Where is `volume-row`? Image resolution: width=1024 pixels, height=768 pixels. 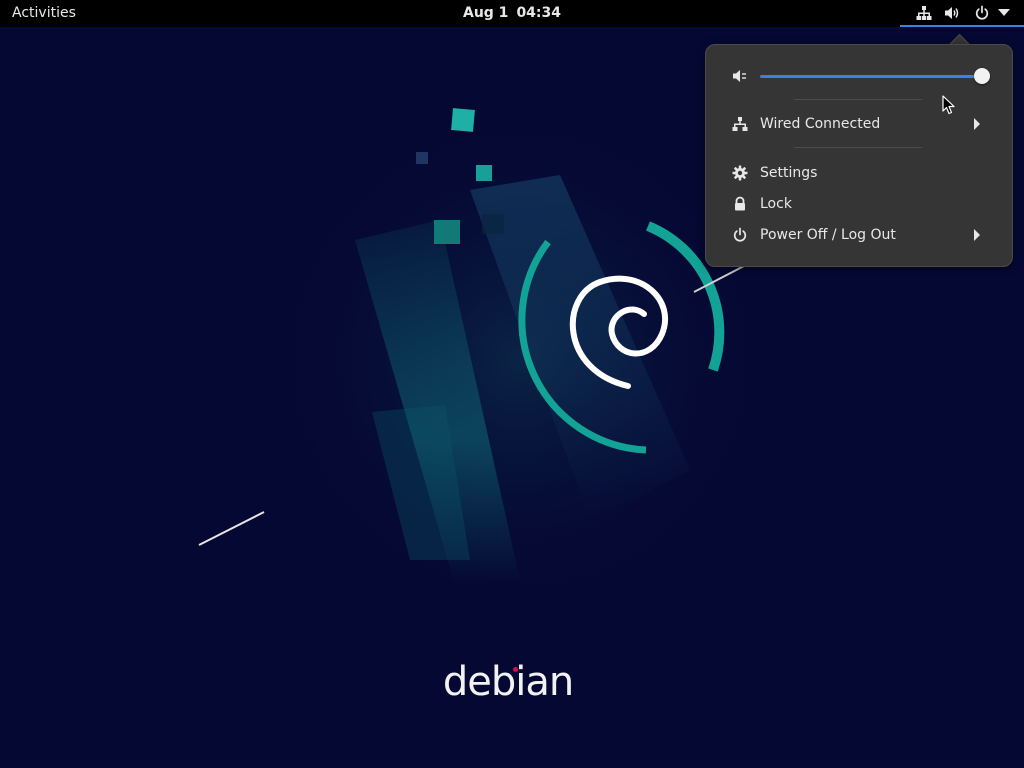
volume-row is located at coordinates (859, 76).